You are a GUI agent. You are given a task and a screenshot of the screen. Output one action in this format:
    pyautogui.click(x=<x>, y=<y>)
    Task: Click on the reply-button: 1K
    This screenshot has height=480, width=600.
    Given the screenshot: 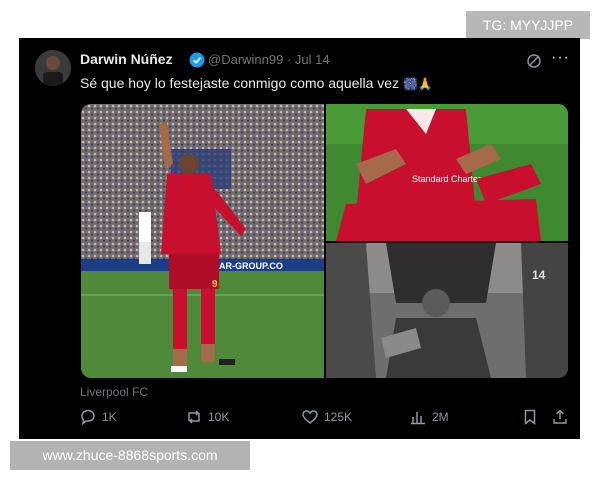 What is the action you would take?
    pyautogui.click(x=98, y=417)
    